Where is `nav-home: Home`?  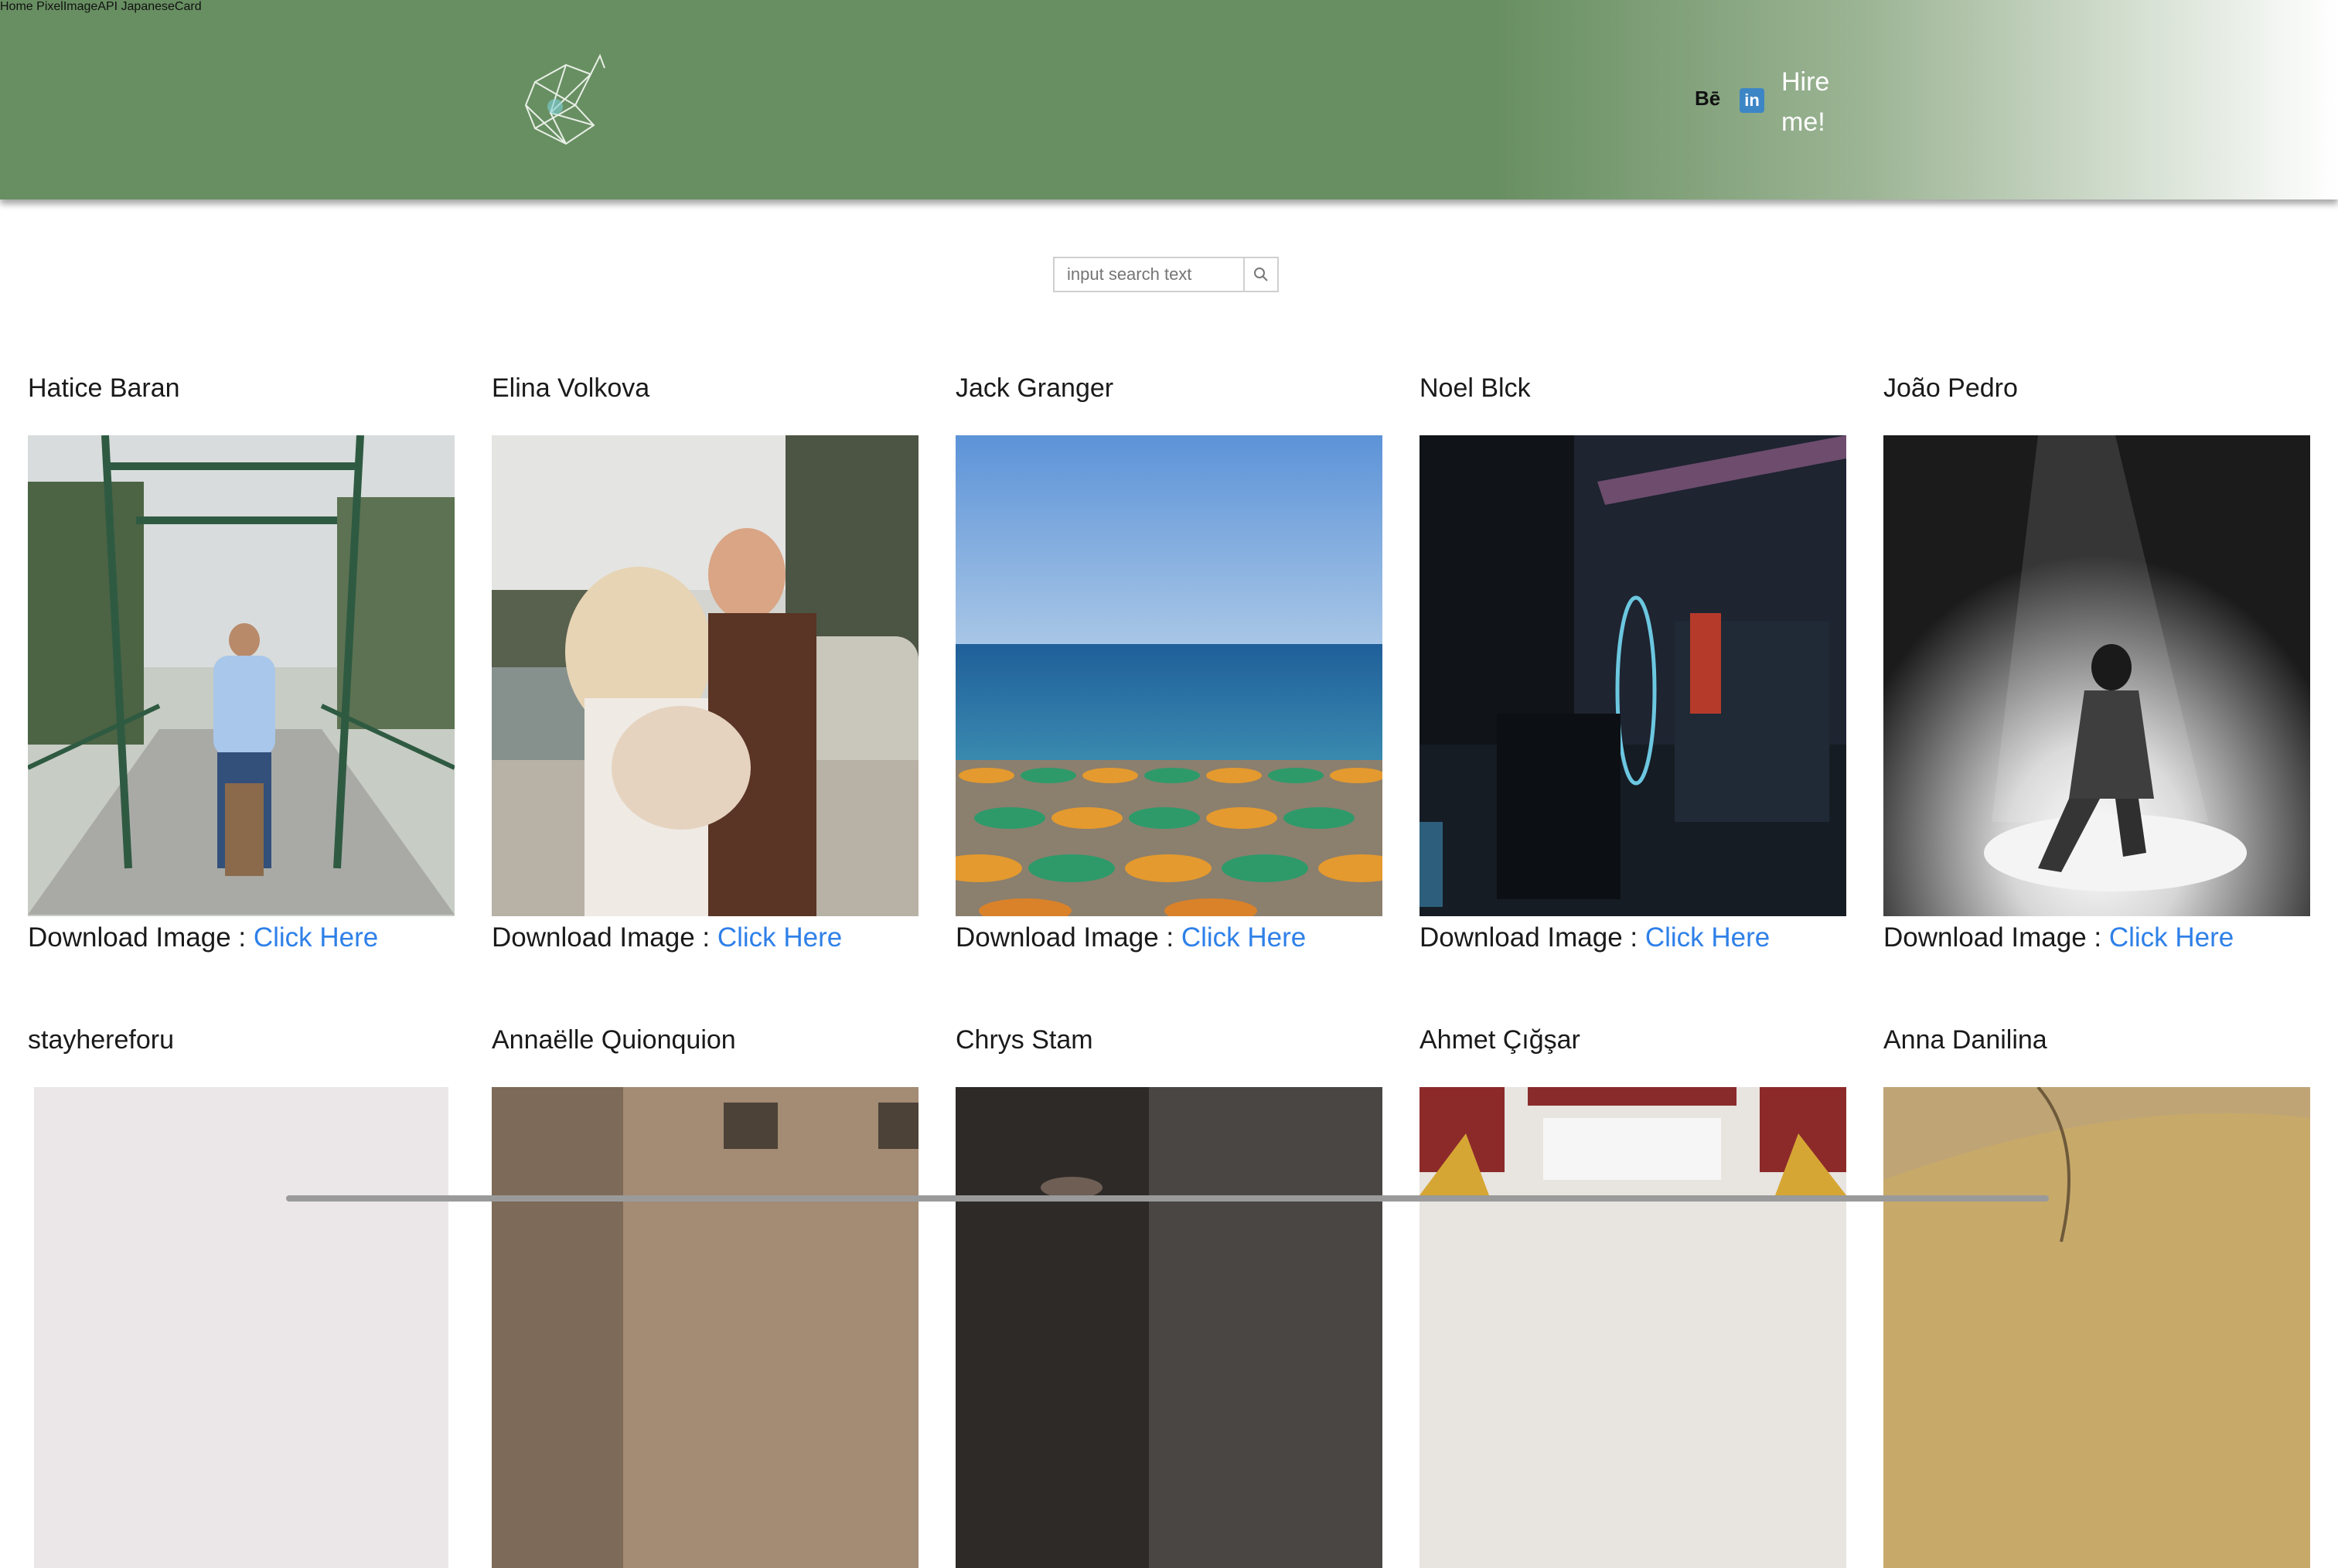 nav-home: Home is located at coordinates (16, 6).